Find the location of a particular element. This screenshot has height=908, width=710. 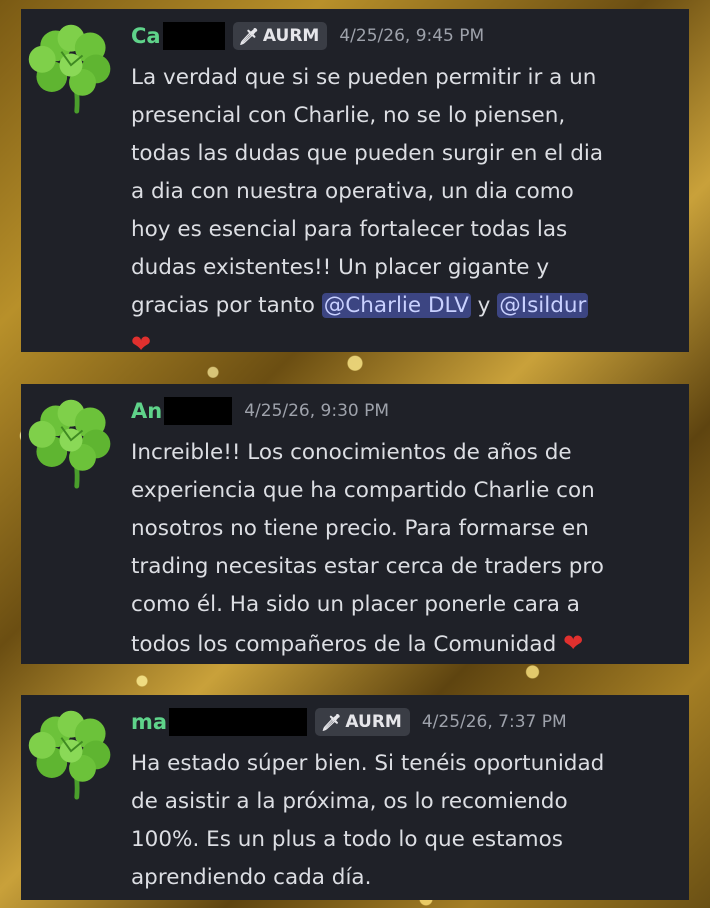

timestamp: 4/25/26, 7:37 PM is located at coordinates (494, 722).